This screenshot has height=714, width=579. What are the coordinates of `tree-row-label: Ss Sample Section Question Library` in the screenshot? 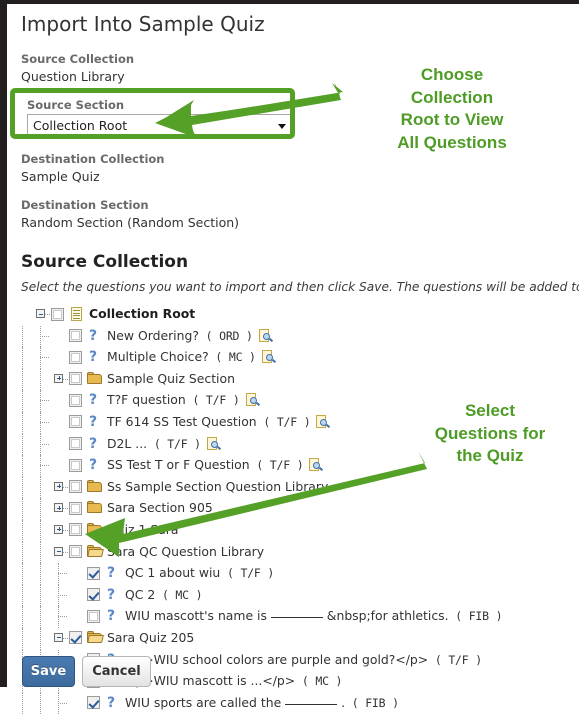 It's located at (218, 486).